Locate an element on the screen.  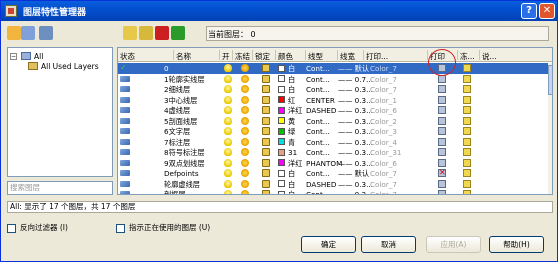
collapse-toggle-icon: − is located at coordinates (13, 56).